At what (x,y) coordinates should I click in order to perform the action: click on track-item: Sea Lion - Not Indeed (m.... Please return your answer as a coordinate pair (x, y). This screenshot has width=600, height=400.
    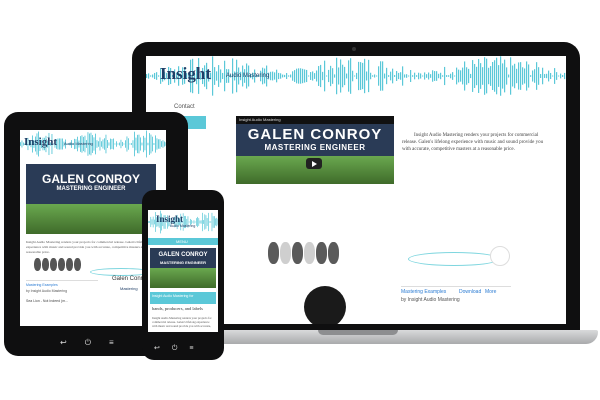
    Looking at the image, I should click on (47, 301).